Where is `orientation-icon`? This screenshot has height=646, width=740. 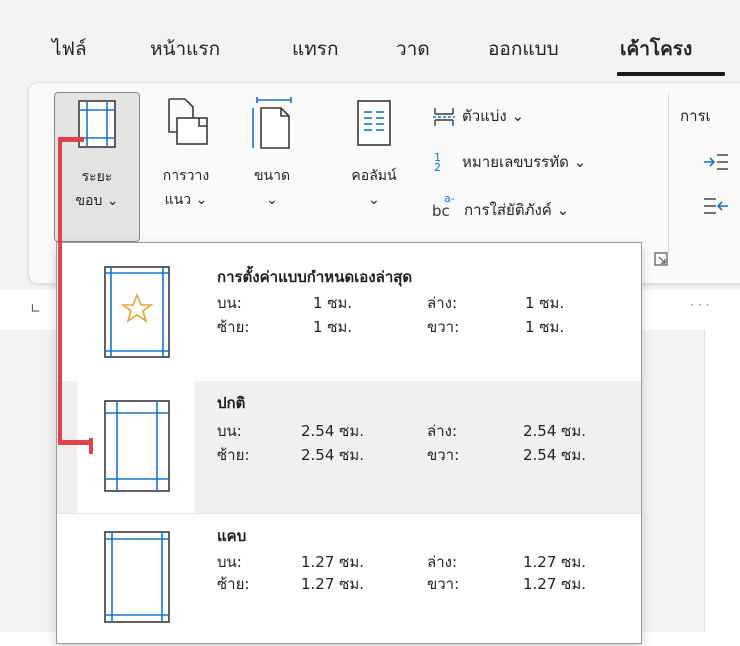
orientation-icon is located at coordinates (188, 121).